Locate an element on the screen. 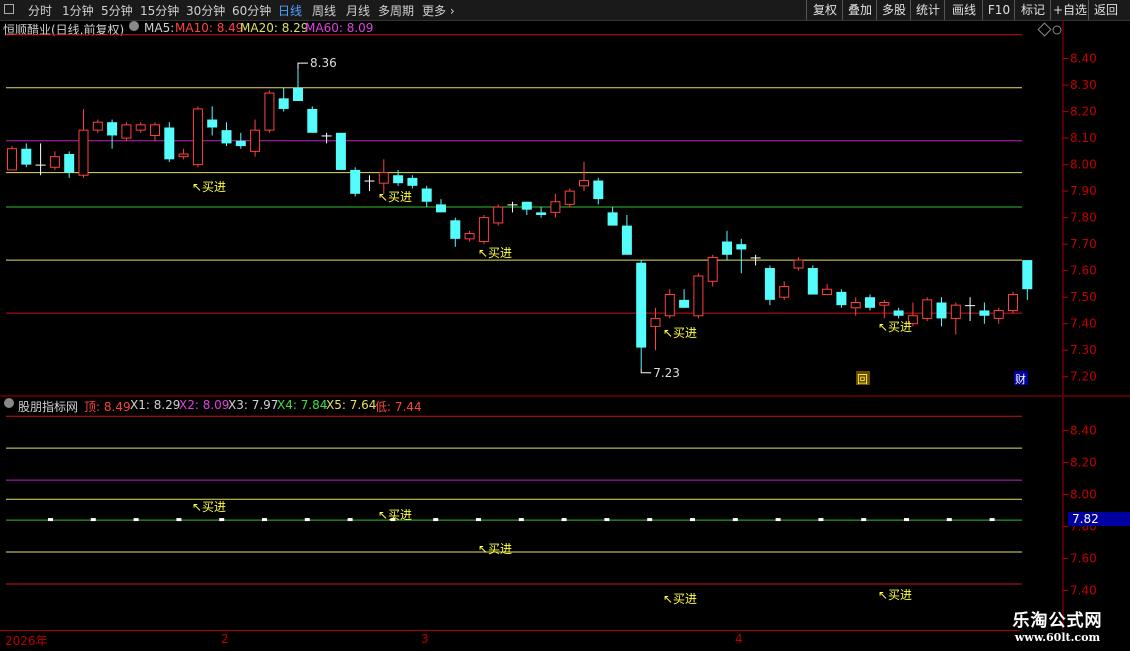 The height and width of the screenshot is (651, 1130). low-pointer is located at coordinates (646, 371).